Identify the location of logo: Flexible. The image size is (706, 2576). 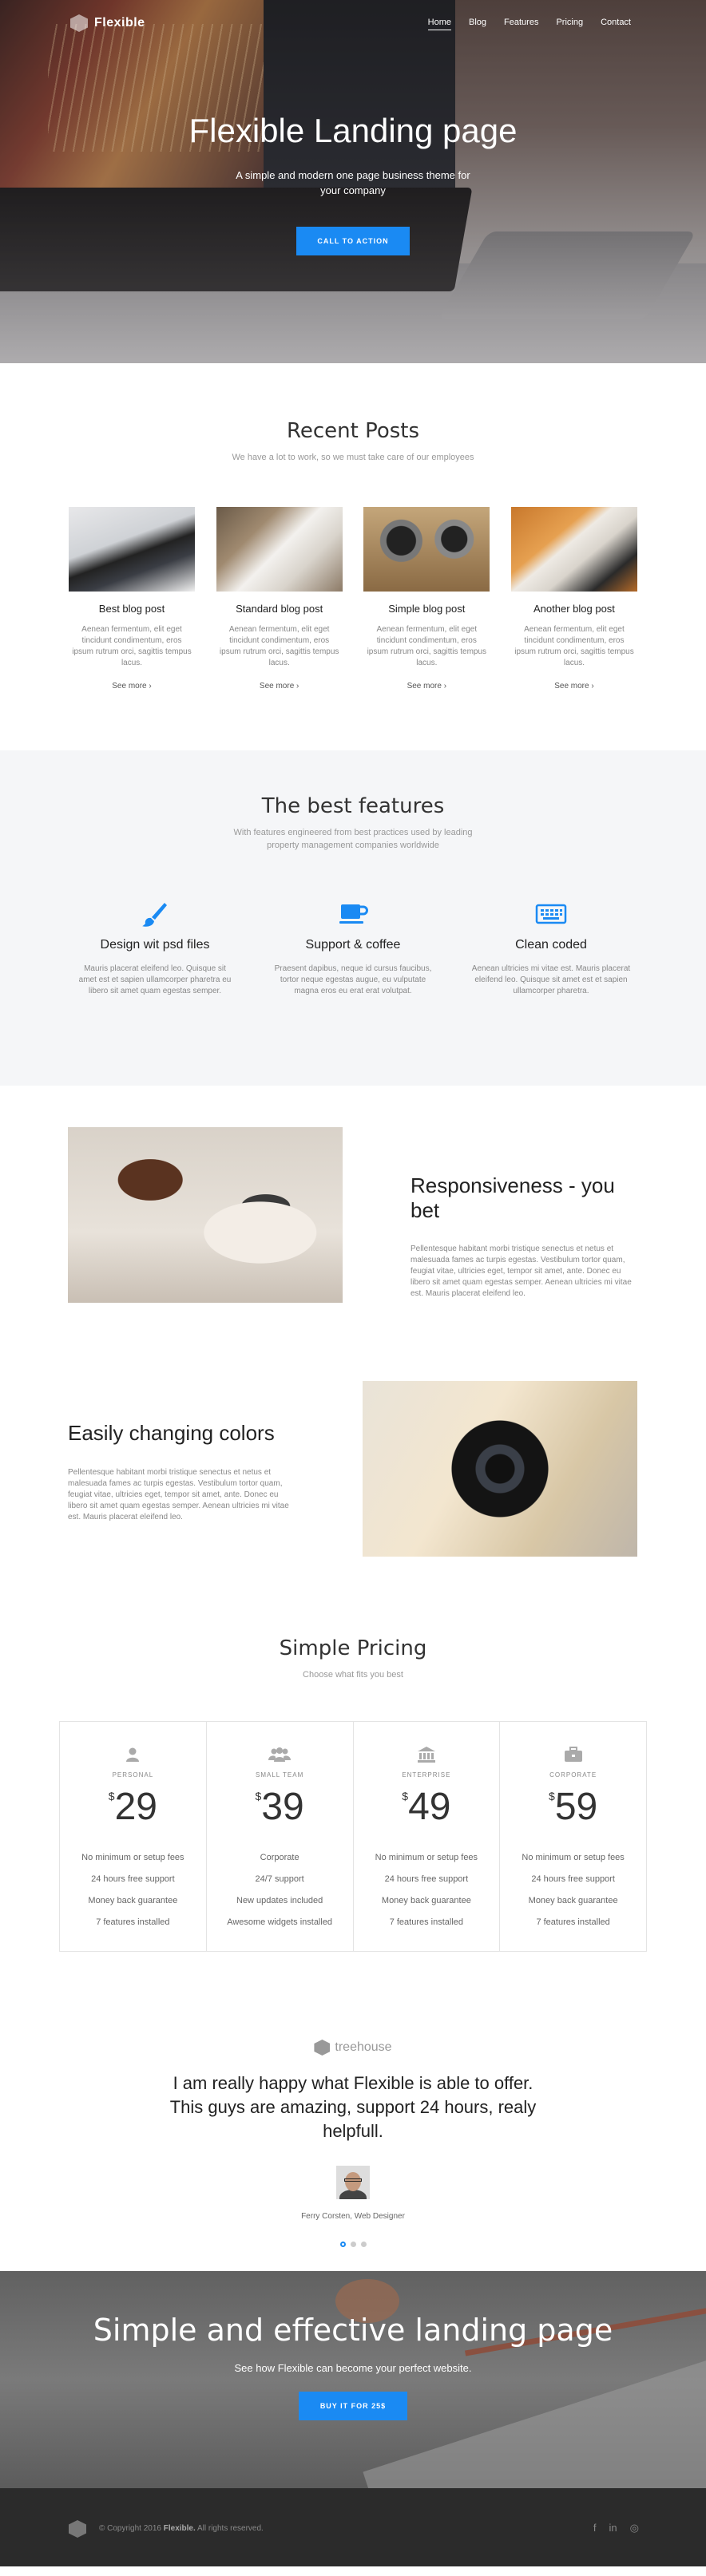
(107, 23).